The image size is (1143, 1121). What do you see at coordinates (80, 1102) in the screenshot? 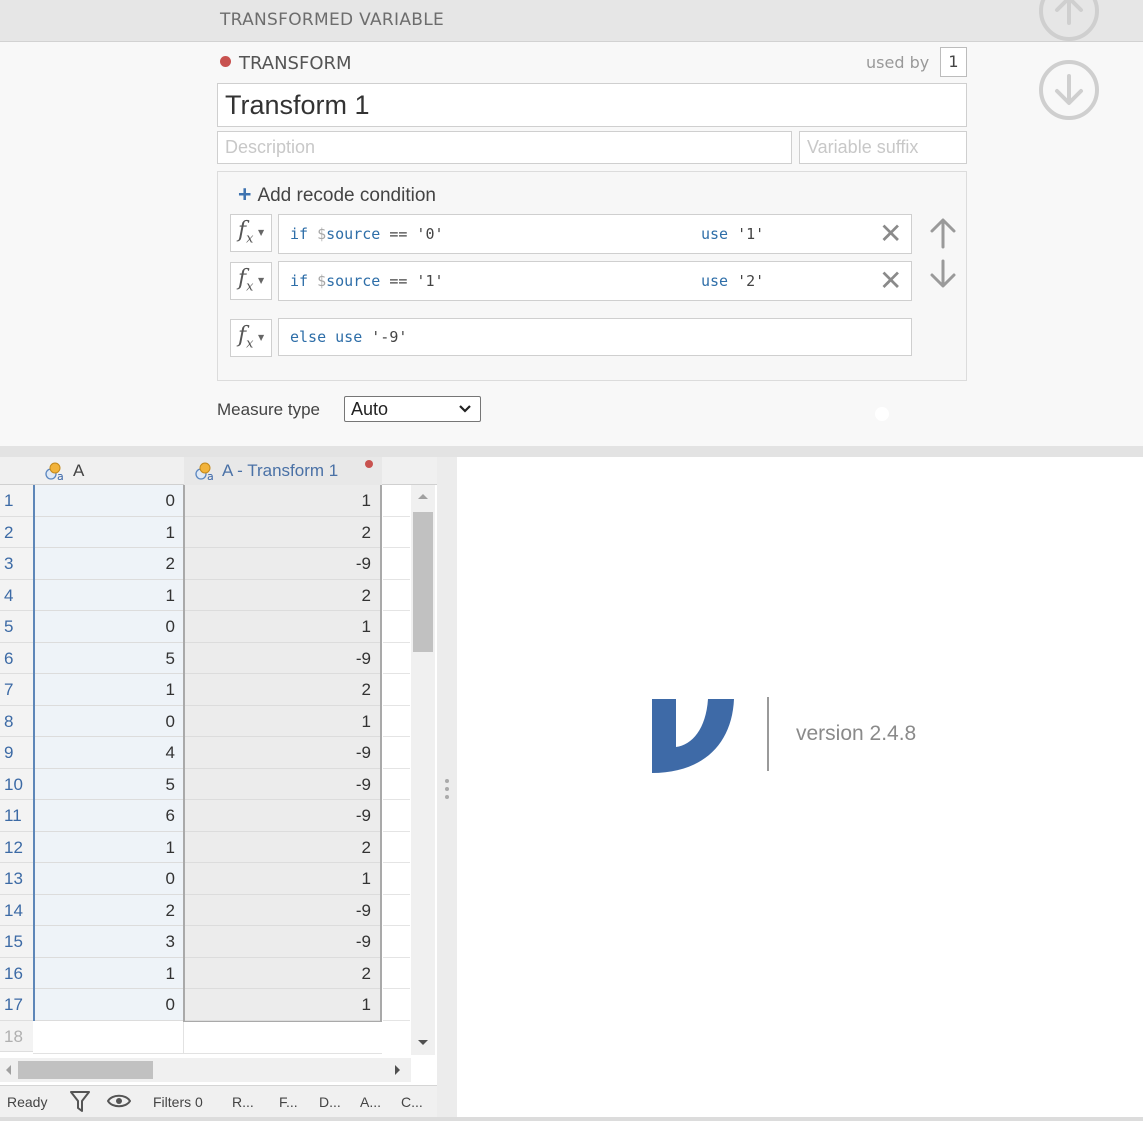
I see `filter-icon` at bounding box center [80, 1102].